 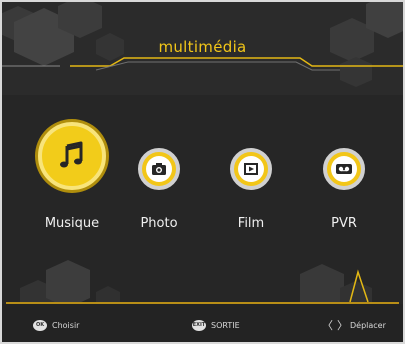 I want to click on menu-item-label: Photo, so click(x=159, y=223).